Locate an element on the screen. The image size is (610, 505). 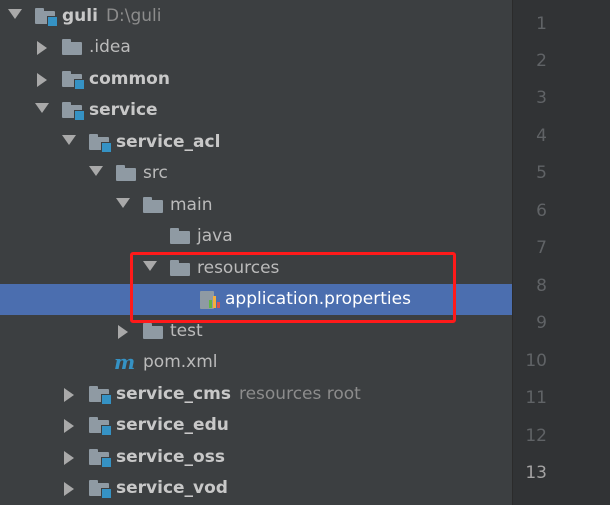
line-number: 8 is located at coordinates (541, 286).